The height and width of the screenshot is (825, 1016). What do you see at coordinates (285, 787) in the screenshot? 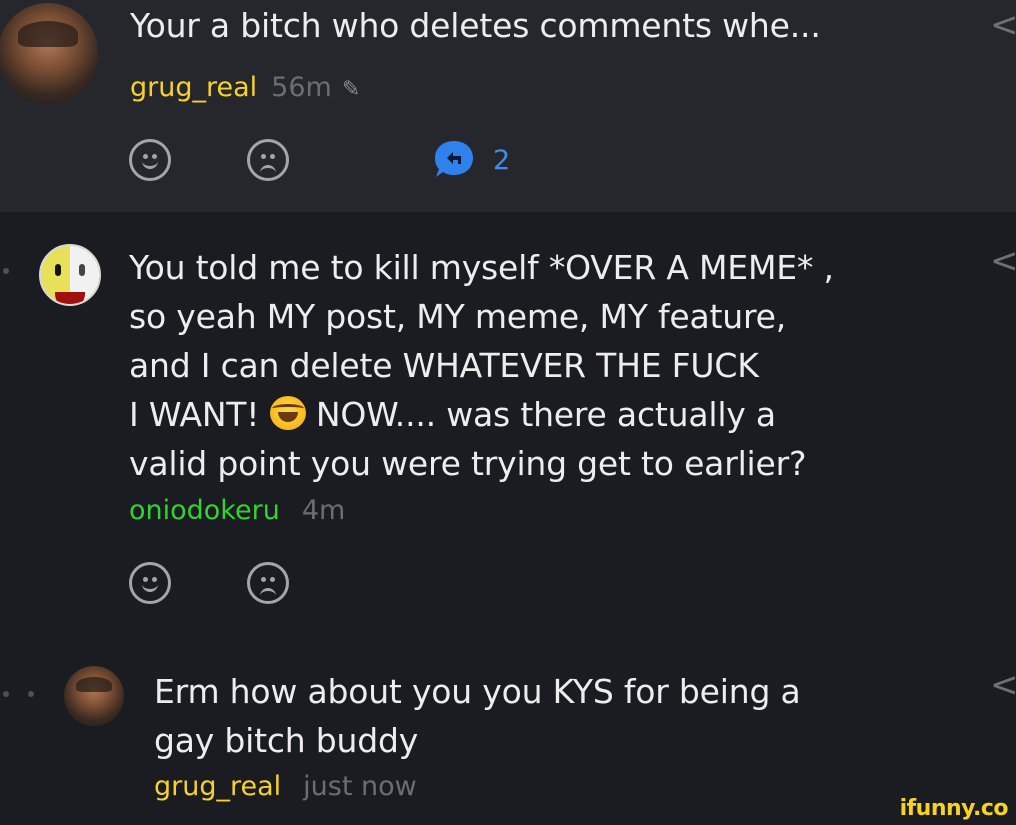
I see `comment-meta: grug_real just now` at bounding box center [285, 787].